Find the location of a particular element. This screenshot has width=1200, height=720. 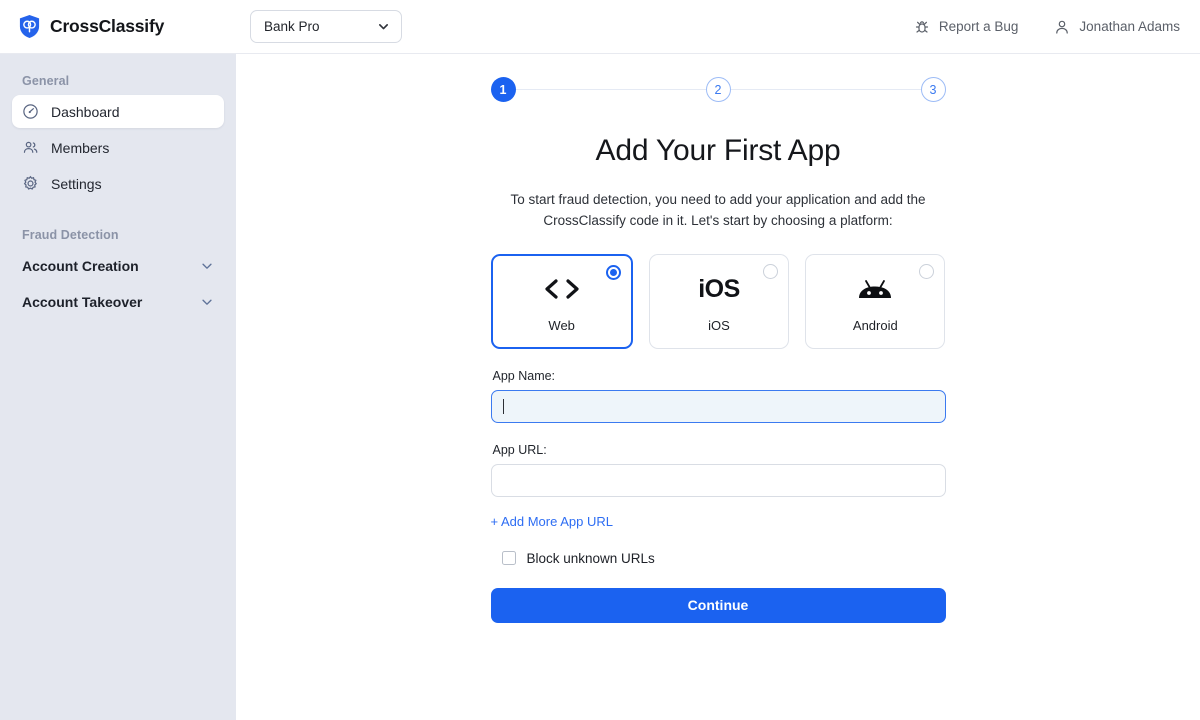

sidebar-item-members: Members is located at coordinates (118, 147).